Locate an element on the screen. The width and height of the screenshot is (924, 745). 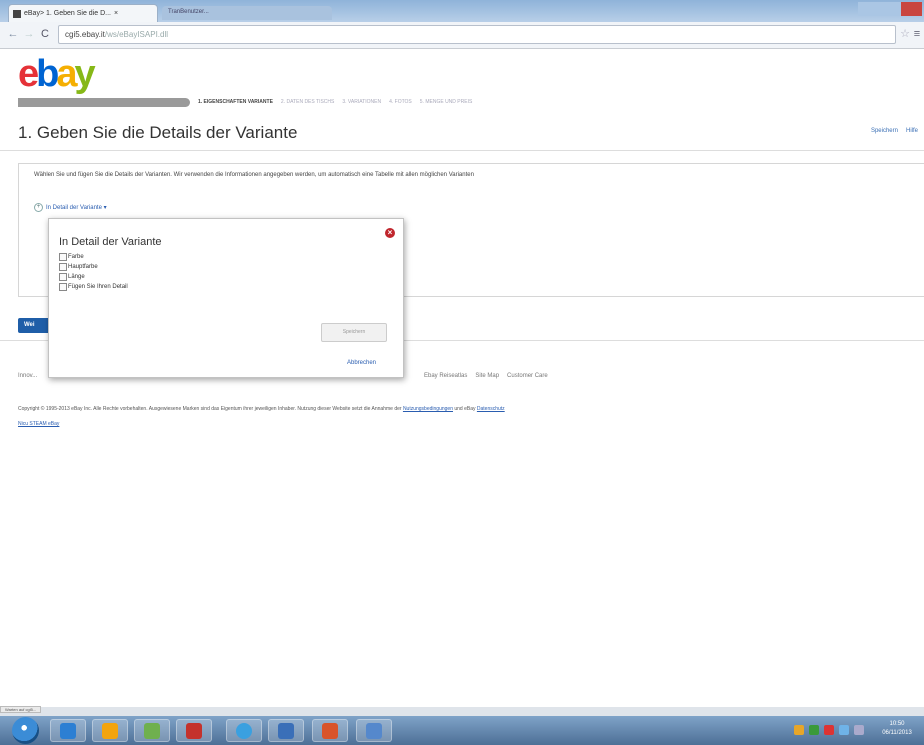
option-custom: Fügen Sie Ihren Detail is located at coordinates (93, 287).